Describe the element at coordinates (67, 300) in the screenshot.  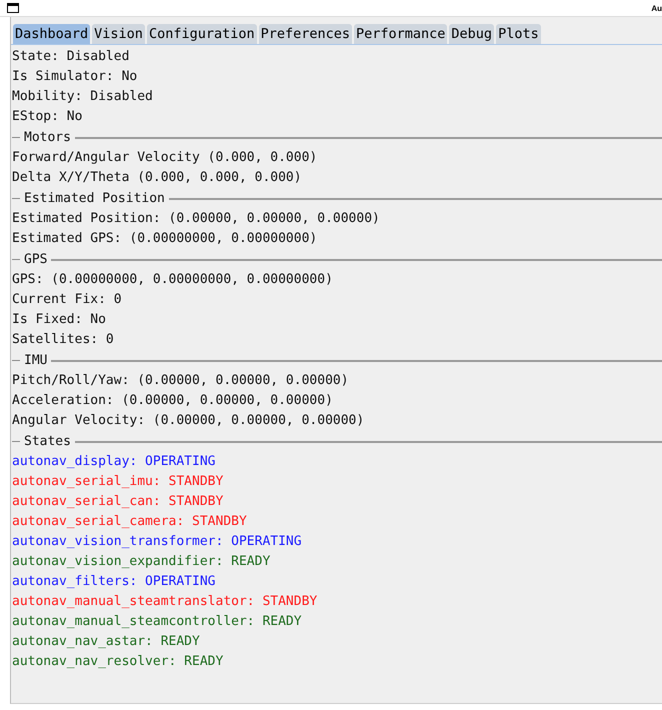
I see `readout-text: Current Fix: 0` at that location.